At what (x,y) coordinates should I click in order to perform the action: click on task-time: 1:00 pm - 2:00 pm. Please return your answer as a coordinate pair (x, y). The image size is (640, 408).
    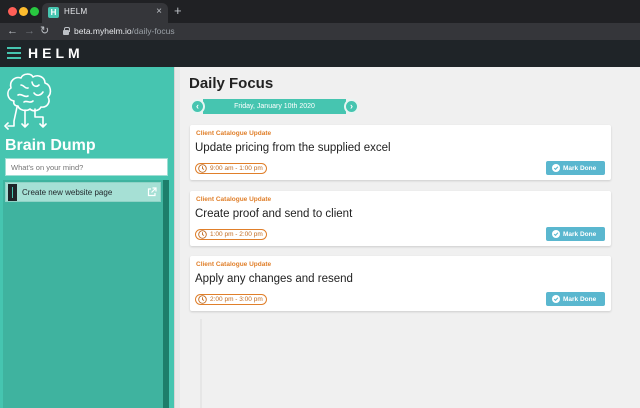
    Looking at the image, I should click on (236, 234).